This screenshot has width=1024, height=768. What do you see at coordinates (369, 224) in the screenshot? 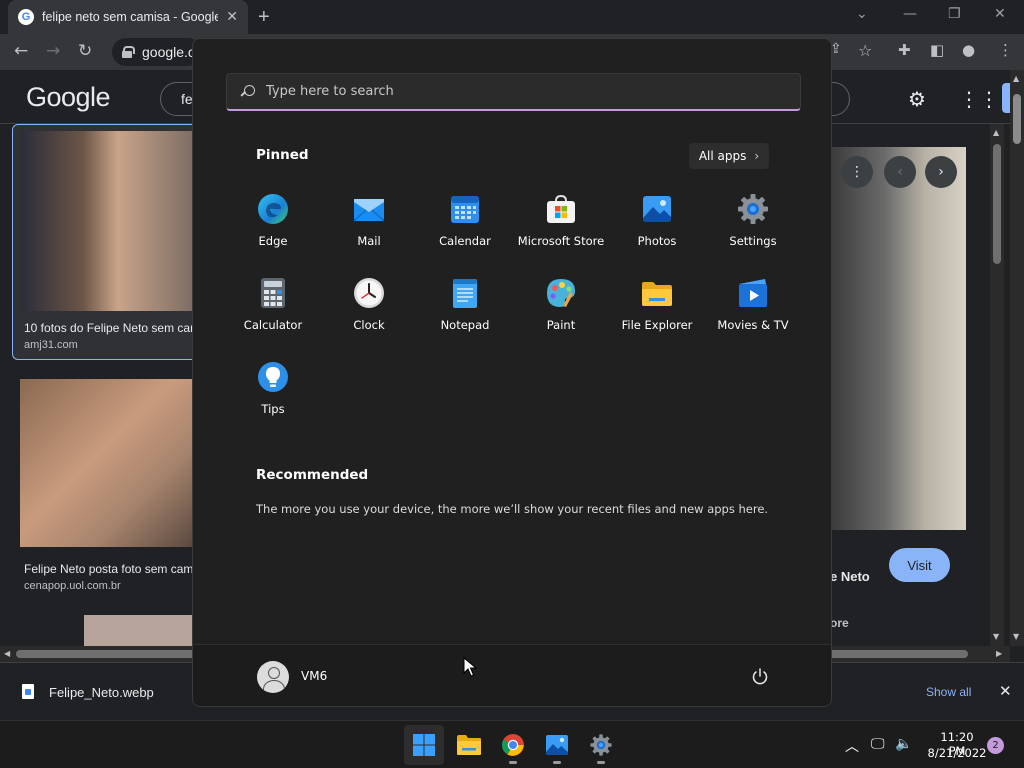
I see `pinned-app-mail: Mail` at bounding box center [369, 224].